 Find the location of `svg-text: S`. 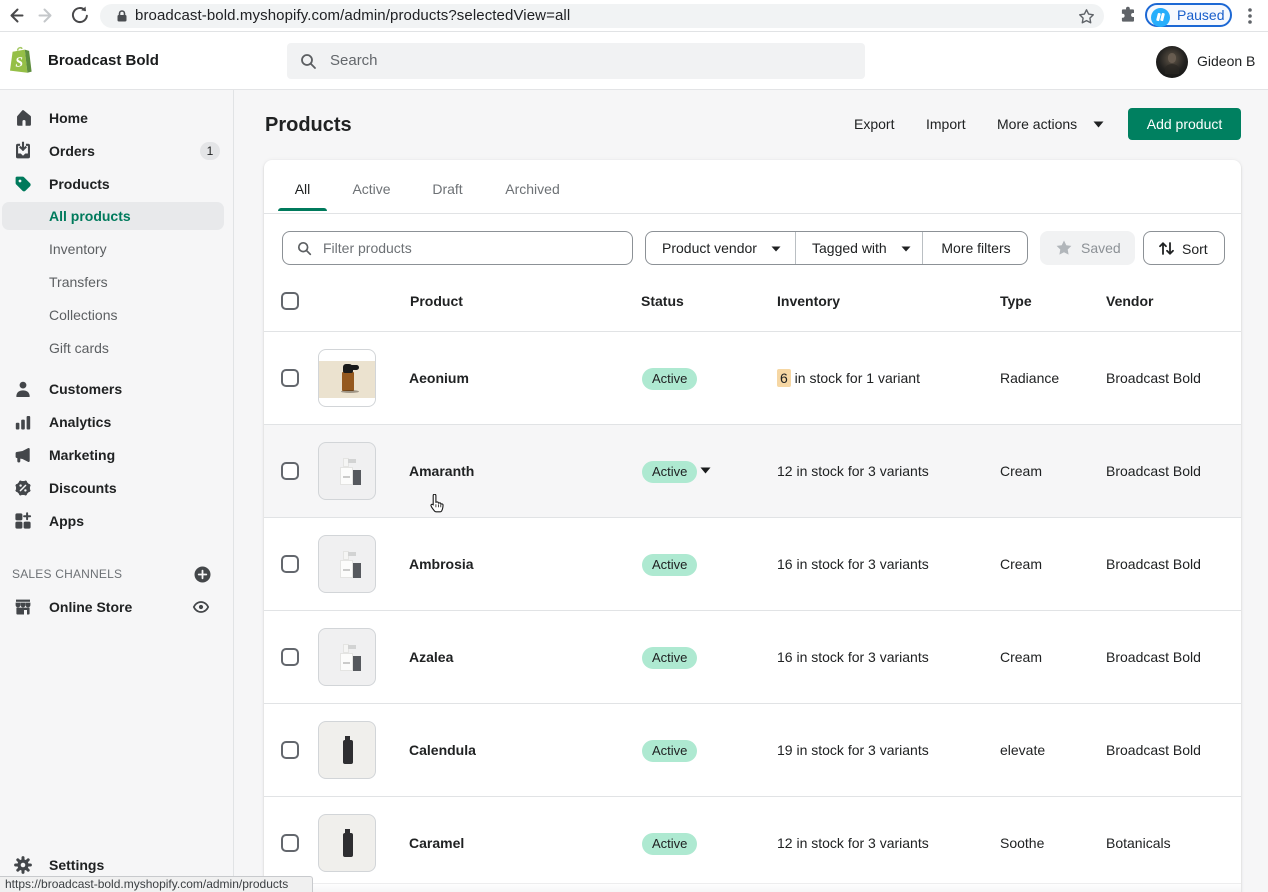

svg-text: S is located at coordinates (19, 62).